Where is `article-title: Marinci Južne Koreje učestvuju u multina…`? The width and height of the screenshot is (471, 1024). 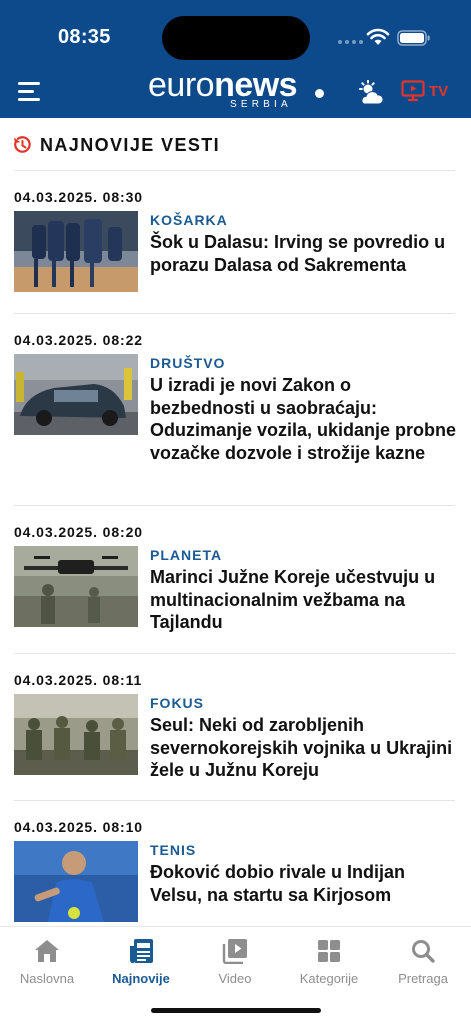 article-title: Marinci Južne Koreje učestvuju u multina… is located at coordinates (305, 600).